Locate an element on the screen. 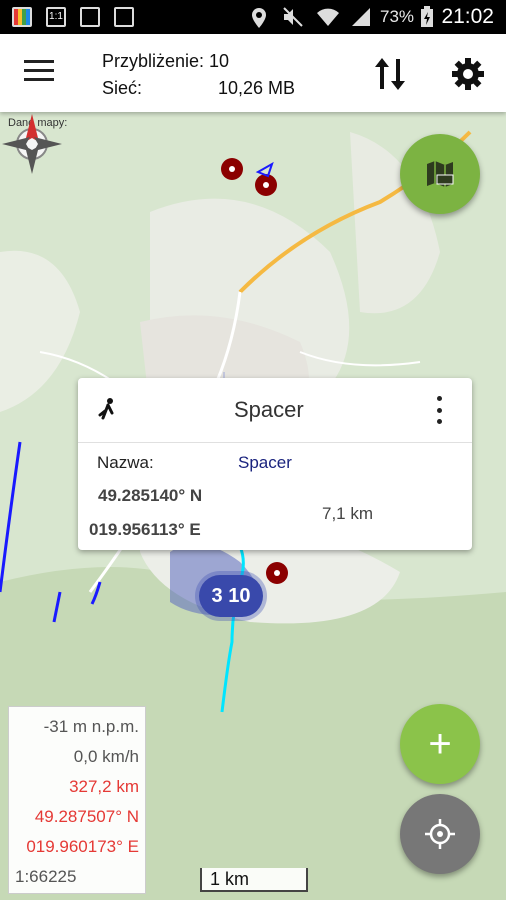 The height and width of the screenshot is (900, 506). scale-ratio-text: 1:66225 is located at coordinates (46, 876).